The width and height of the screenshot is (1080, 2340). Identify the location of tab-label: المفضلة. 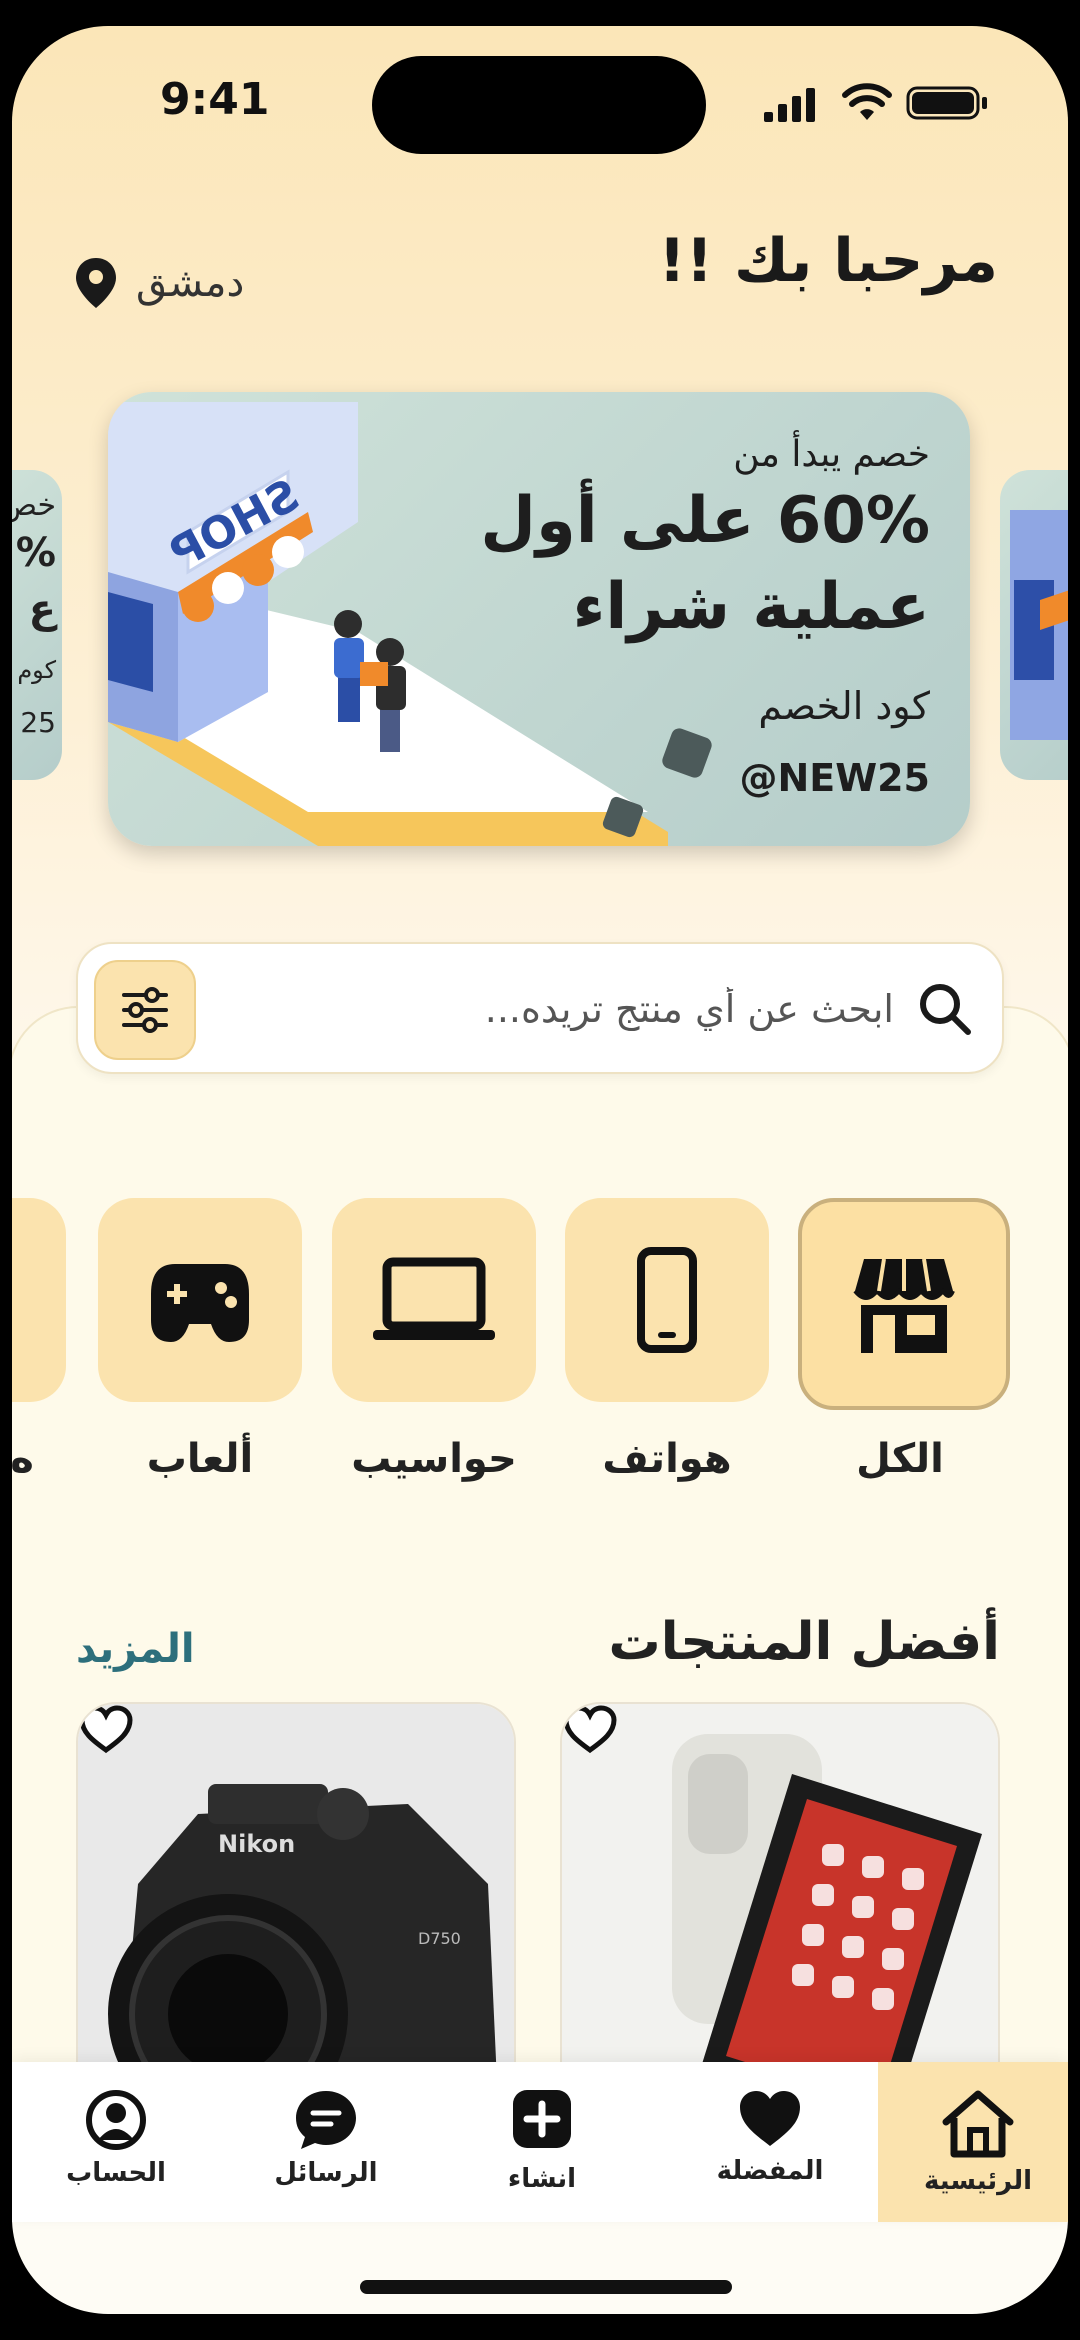
(770, 2171).